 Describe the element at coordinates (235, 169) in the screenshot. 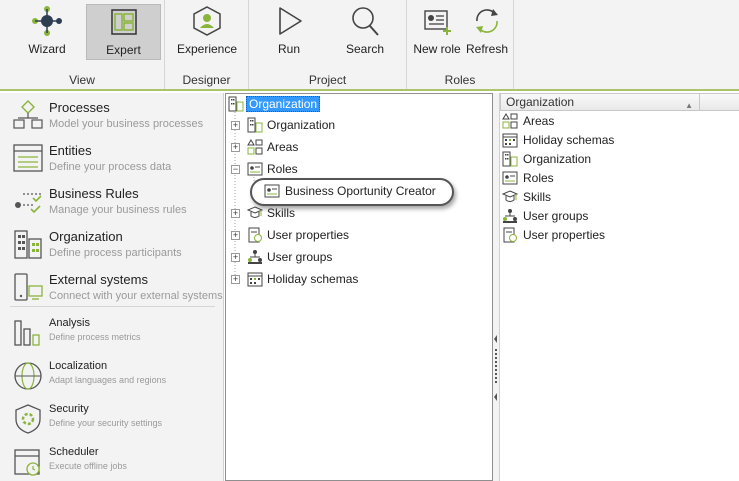

I see `collapse-toggle: −` at that location.